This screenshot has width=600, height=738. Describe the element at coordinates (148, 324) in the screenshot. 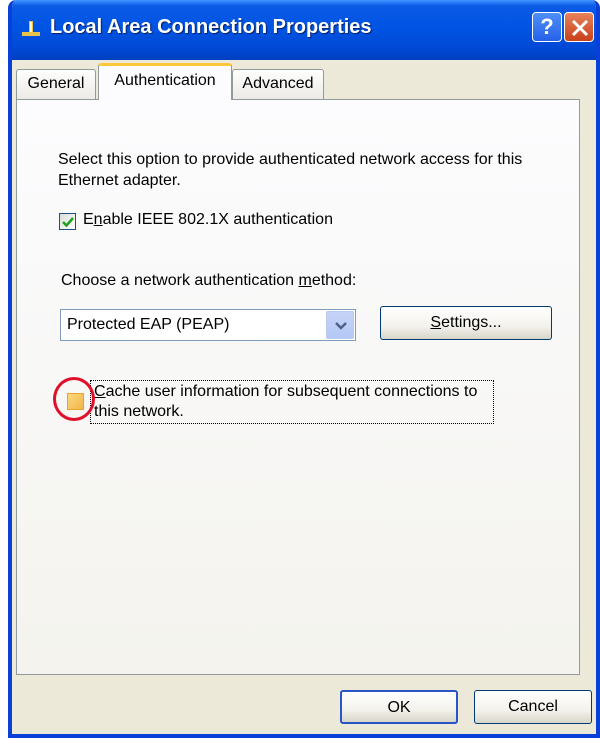

I see `auth-method-selected: Protected EAP (PEAP)` at that location.